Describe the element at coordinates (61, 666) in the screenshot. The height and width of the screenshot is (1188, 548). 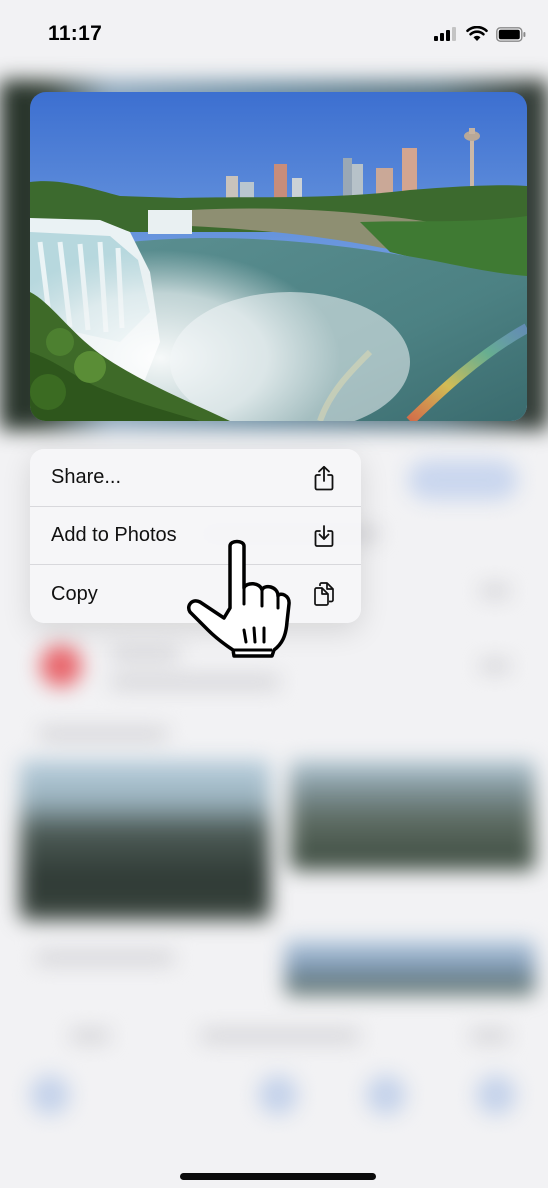
I see `background-avatar` at that location.